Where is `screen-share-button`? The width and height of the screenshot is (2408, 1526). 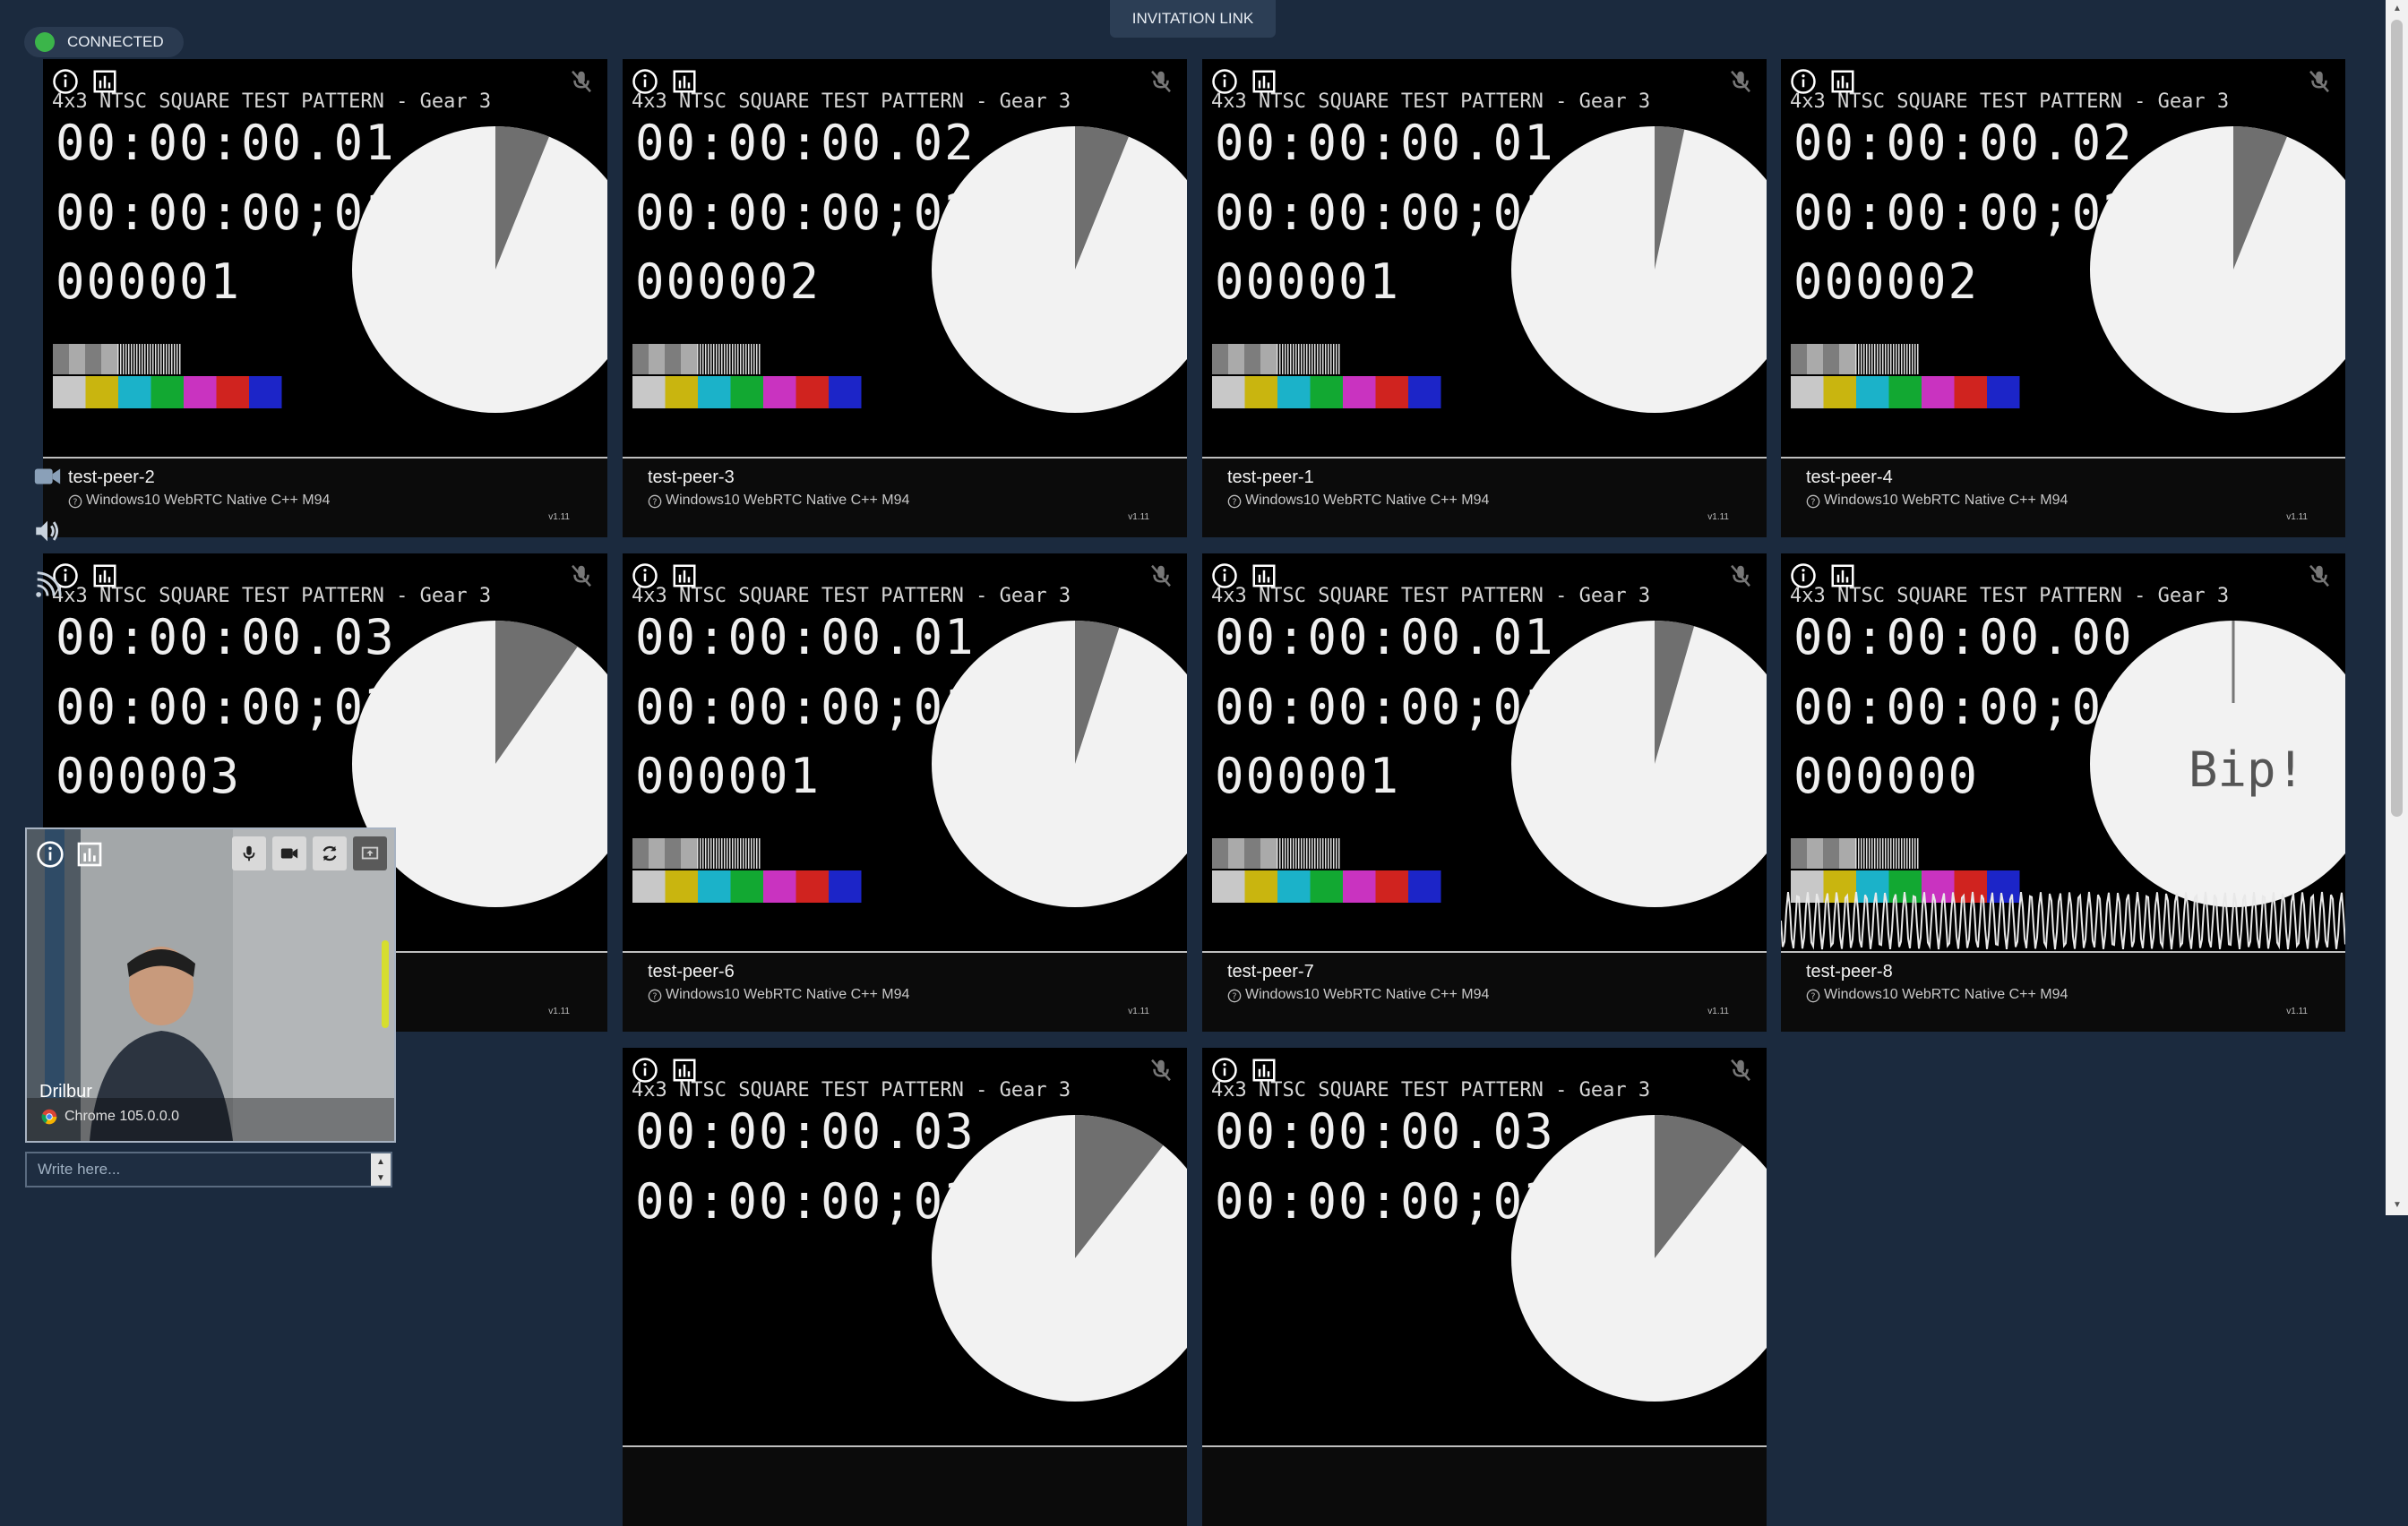
screen-share-button is located at coordinates (370, 853).